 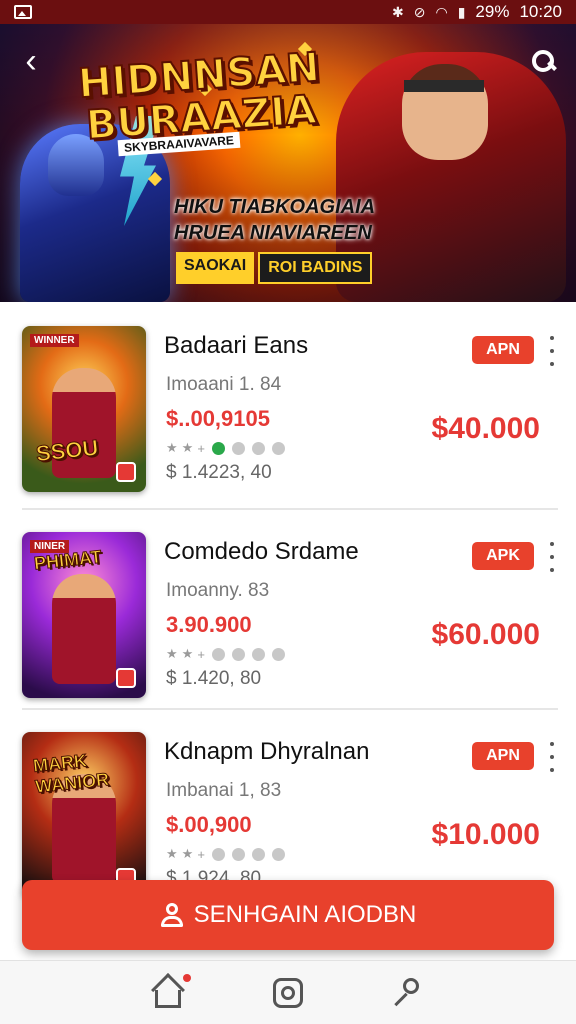 What do you see at coordinates (274, 220) in the screenshot?
I see `banner-description: HIKU TIABKOAGIAIA HRUEA NIAVIAREEN` at bounding box center [274, 220].